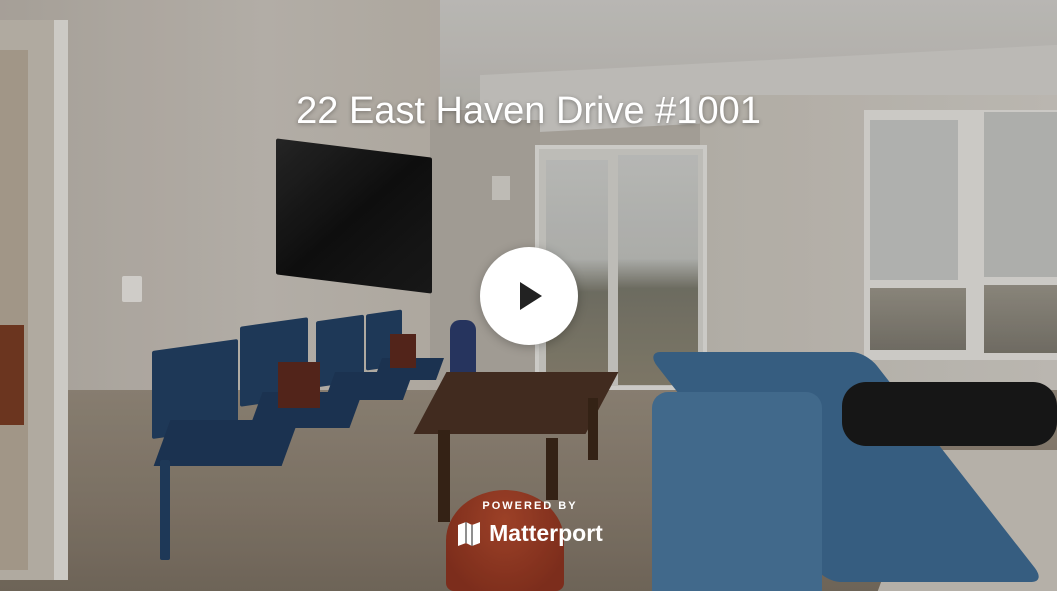 The width and height of the screenshot is (1057, 591). What do you see at coordinates (530, 506) in the screenshot?
I see `powered-by-label: POWERED BY` at bounding box center [530, 506].